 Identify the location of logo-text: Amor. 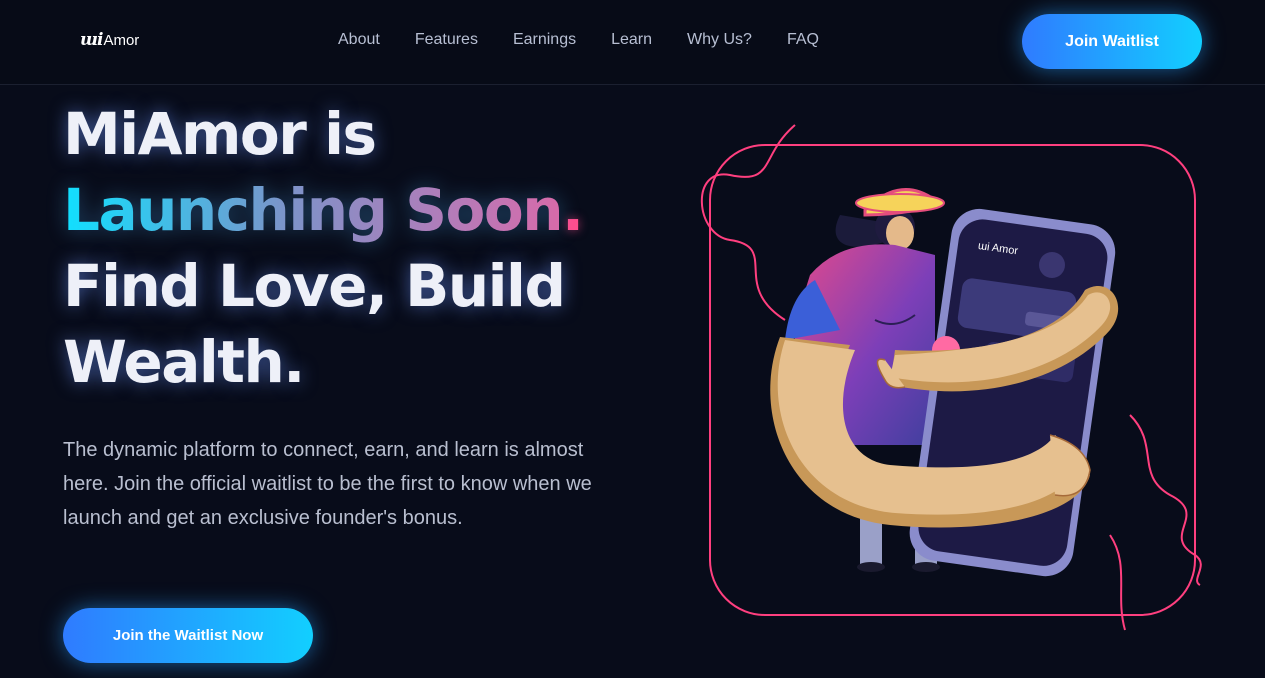
(121, 40).